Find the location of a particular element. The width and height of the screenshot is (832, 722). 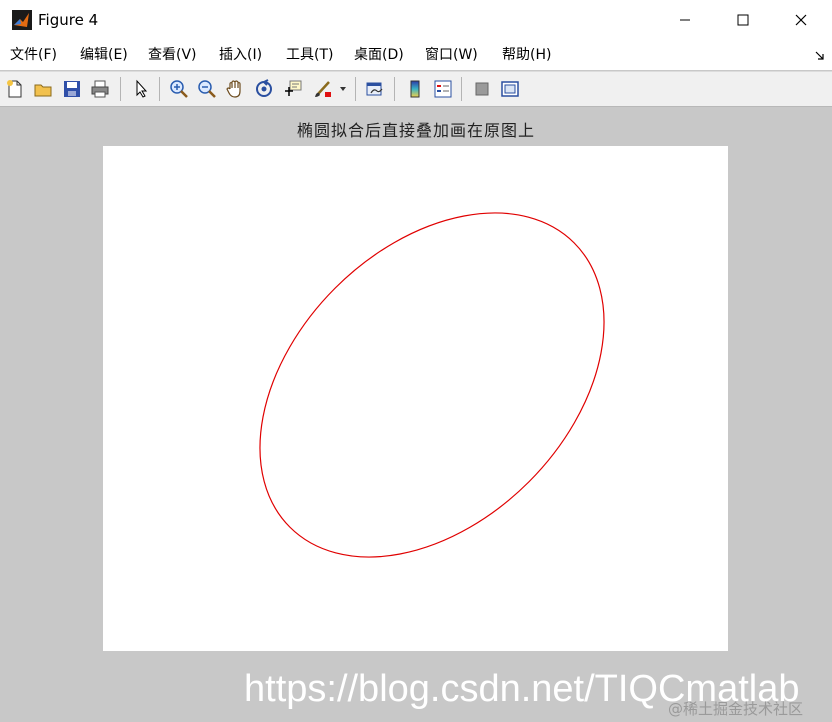

minimize-button is located at coordinates (685, 20).